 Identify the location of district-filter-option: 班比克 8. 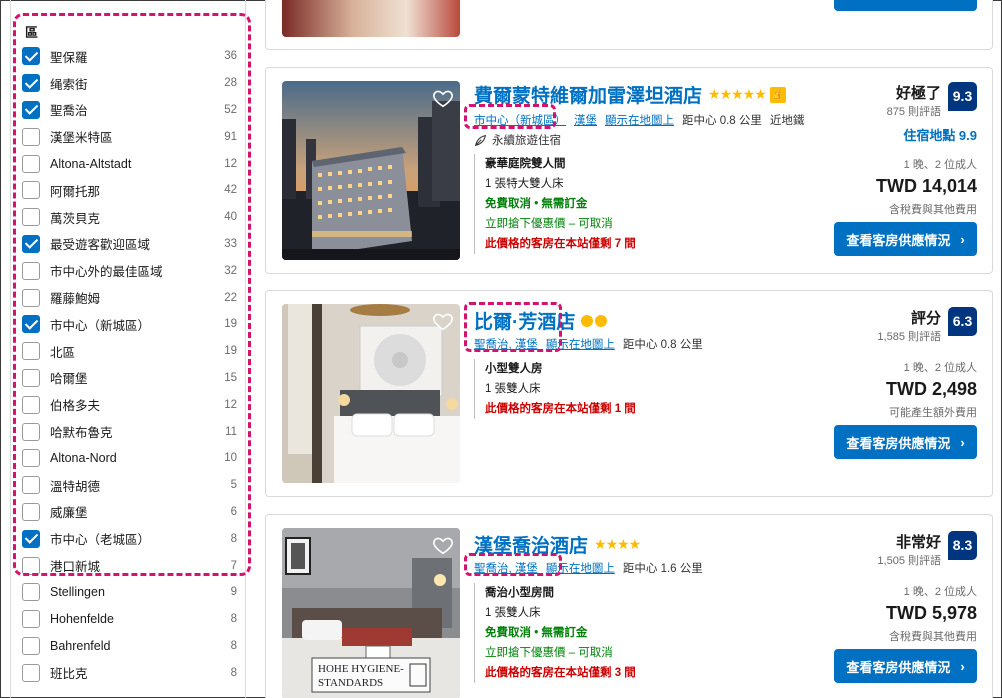
(129, 672).